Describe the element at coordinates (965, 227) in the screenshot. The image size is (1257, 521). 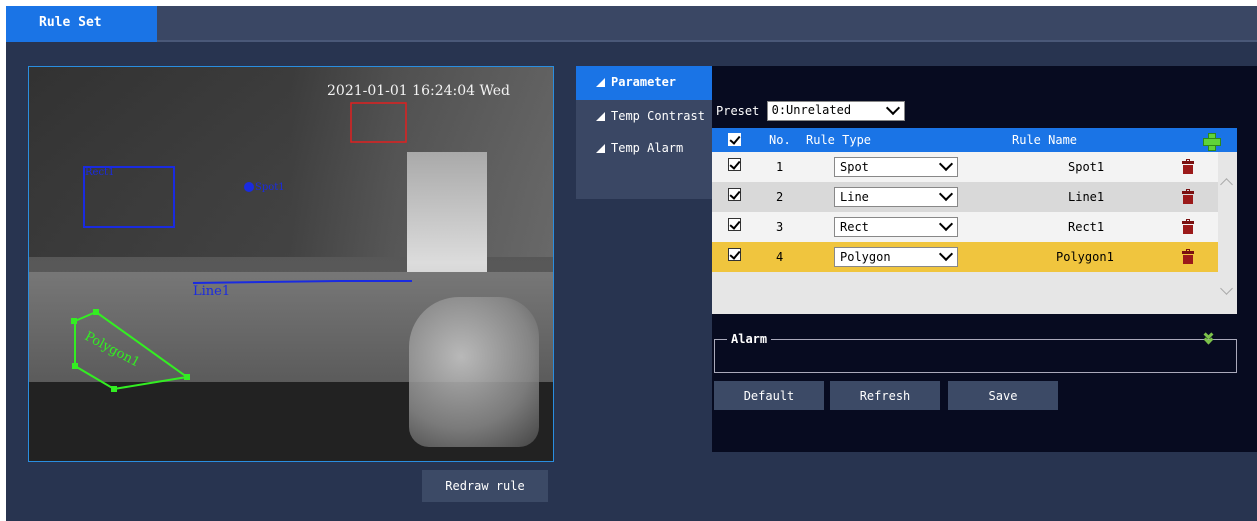
I see `table-row: 3 Rect Rect1` at that location.